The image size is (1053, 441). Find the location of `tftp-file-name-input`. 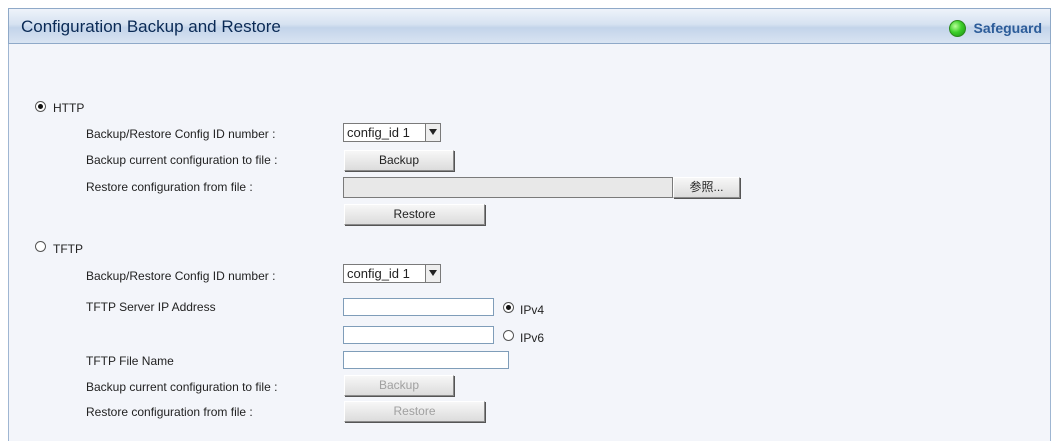

tftp-file-name-input is located at coordinates (426, 360).